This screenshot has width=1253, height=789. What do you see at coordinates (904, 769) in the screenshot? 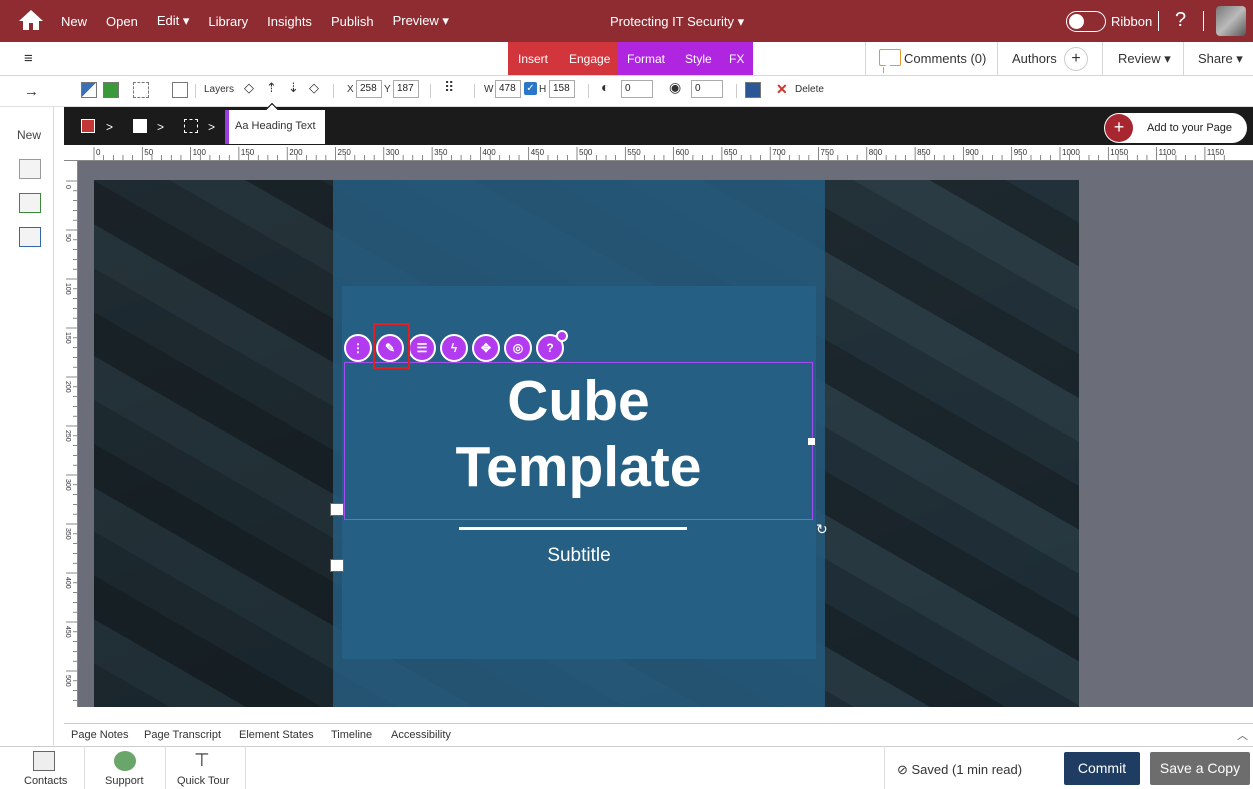
I see `check-circle-icon: ⊘` at bounding box center [904, 769].